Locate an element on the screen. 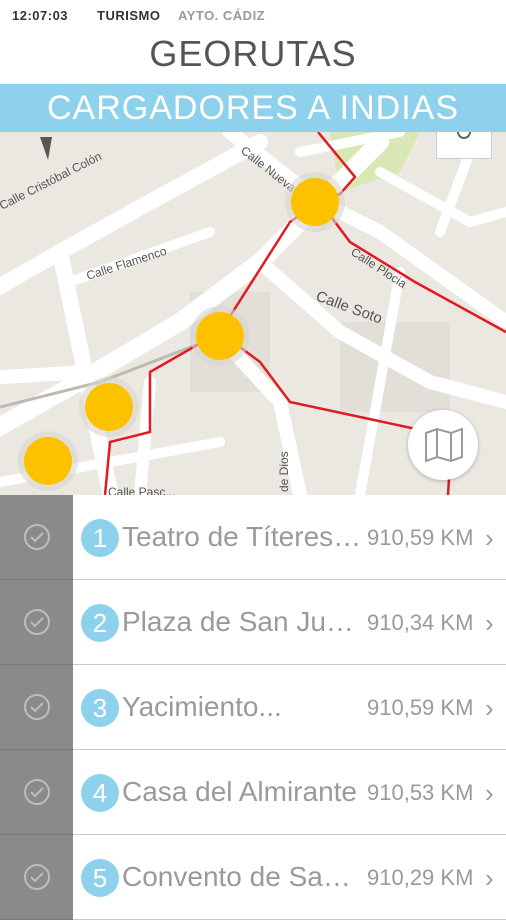 Image resolution: width=506 pixels, height=920 pixels. list-item: 1 Teatro de Títeres ... 910,59 KM › is located at coordinates (253, 537).